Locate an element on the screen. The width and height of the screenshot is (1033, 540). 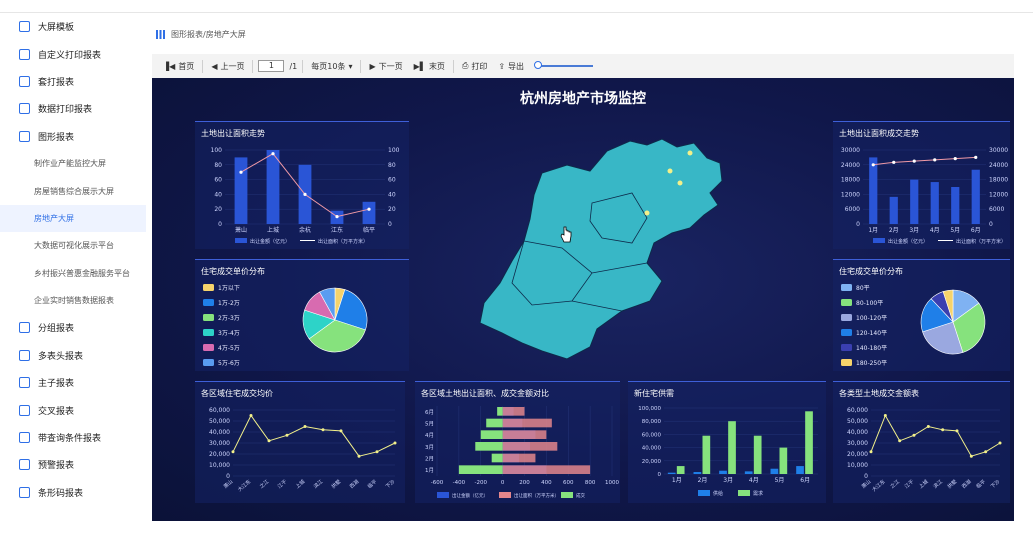
sidebar-item-5: 制作业产能监控大屏 is located at coordinates (73, 163).